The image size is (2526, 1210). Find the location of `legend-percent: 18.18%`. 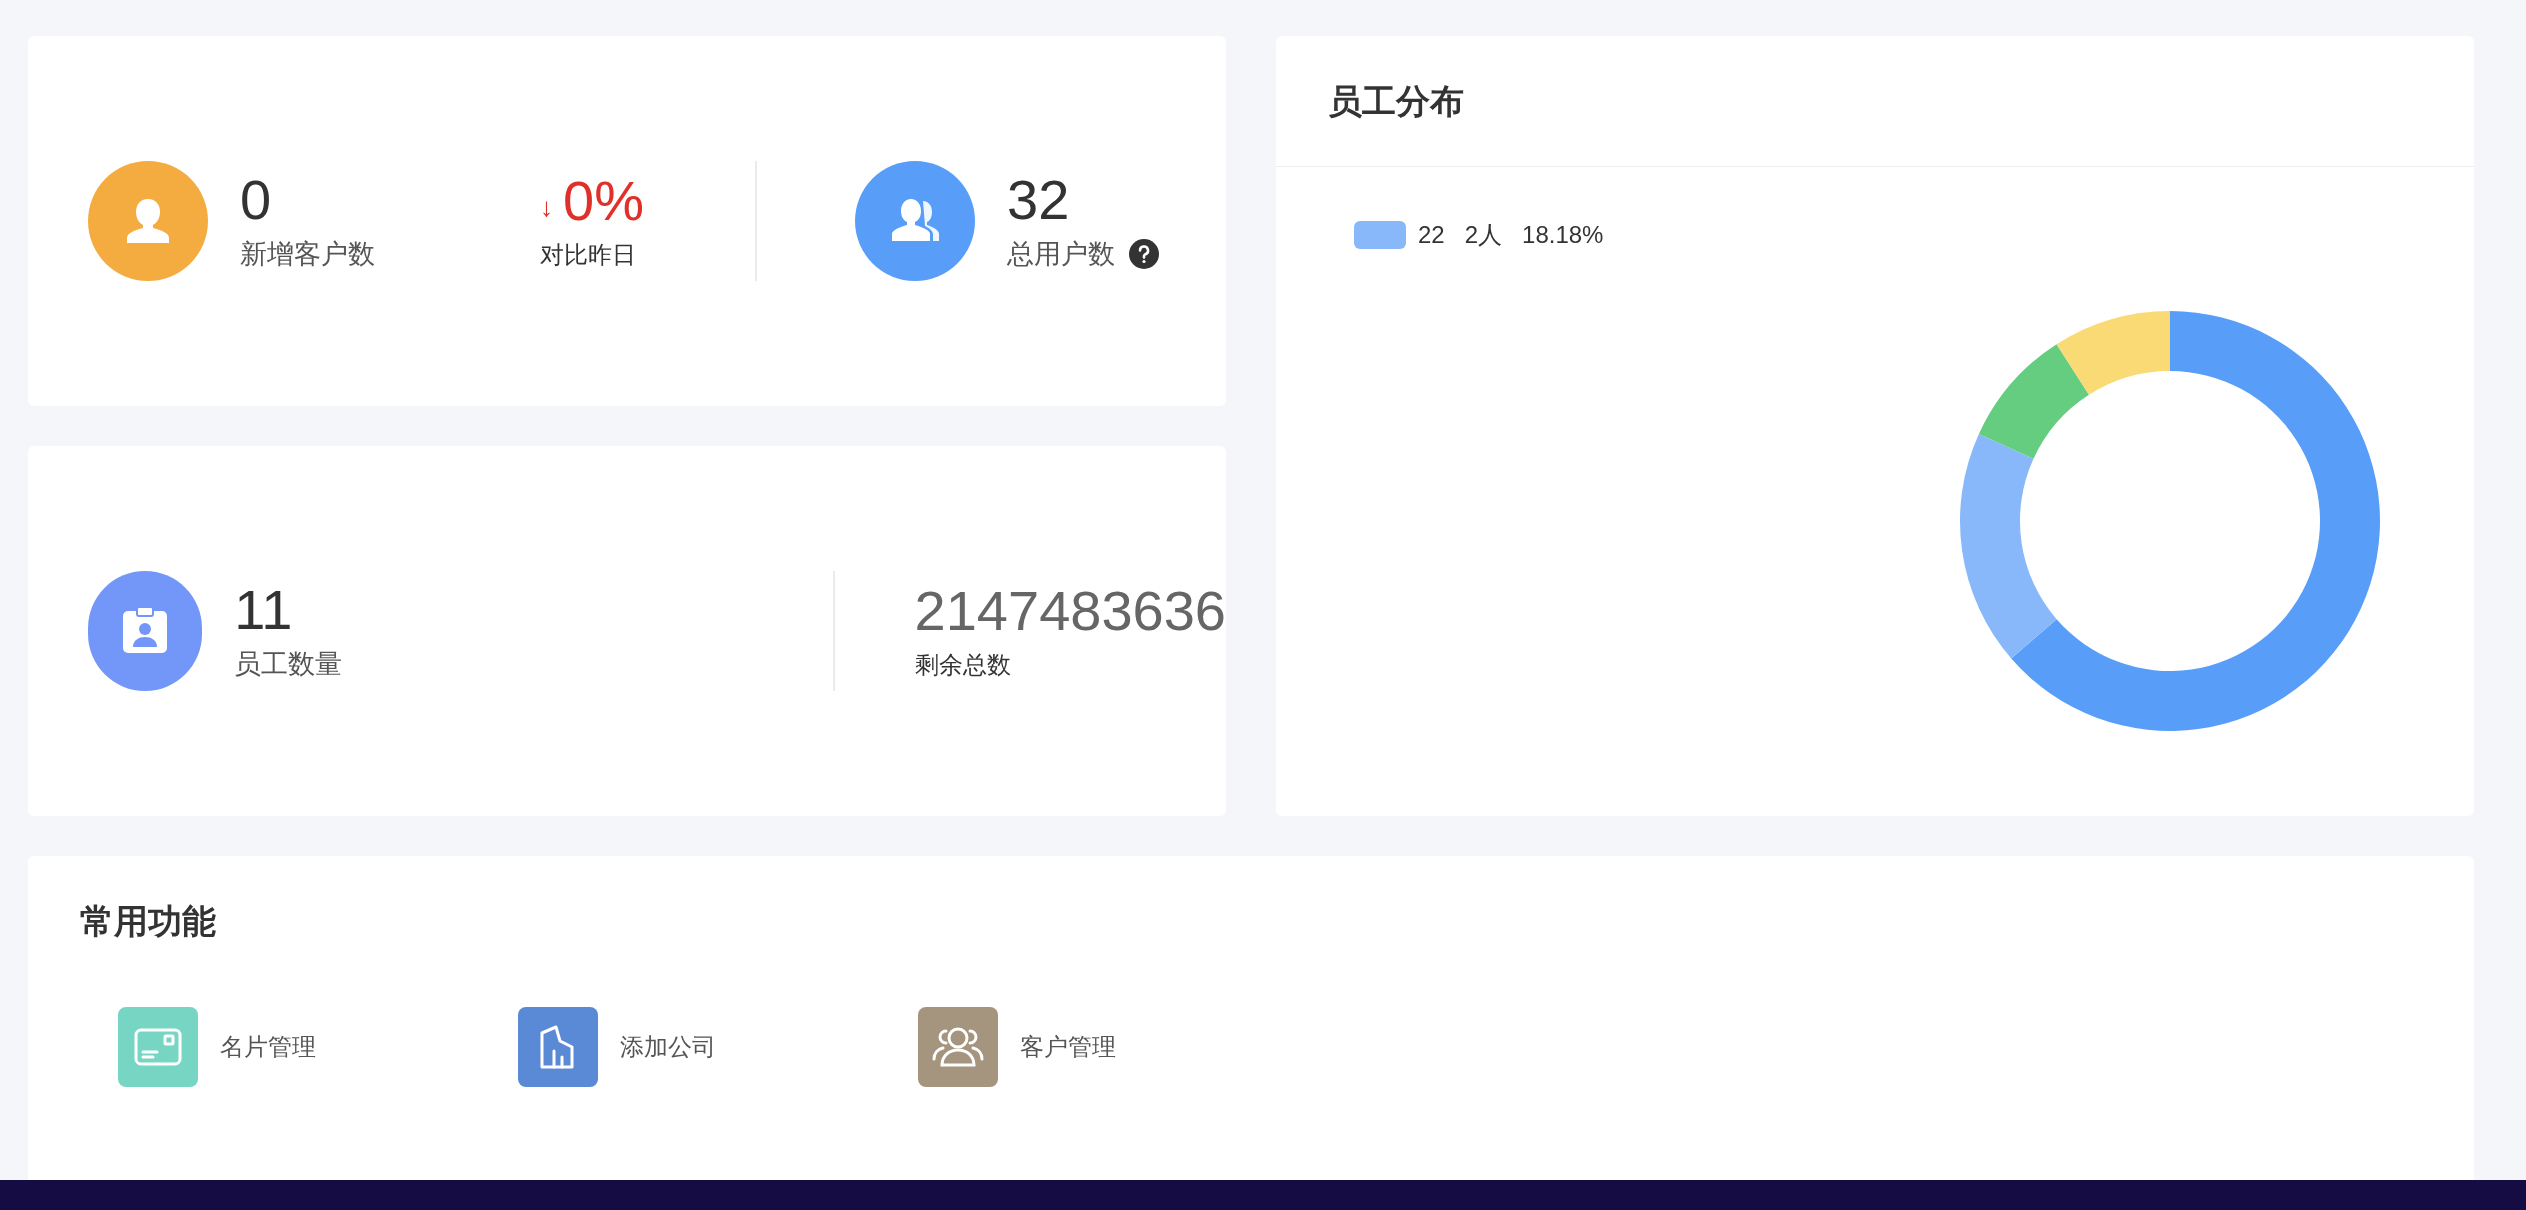

legend-percent: 18.18% is located at coordinates (1563, 235).